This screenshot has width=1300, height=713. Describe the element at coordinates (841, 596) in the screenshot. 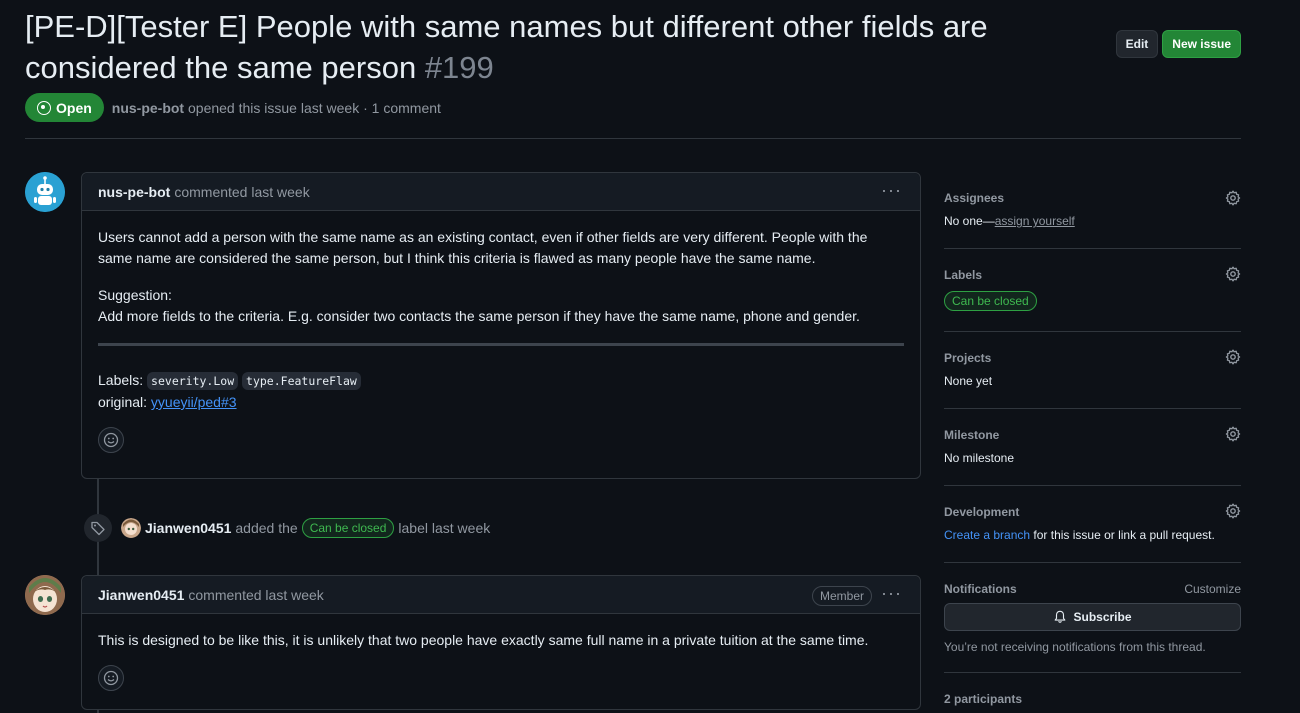

I see `member-badge: Member` at that location.